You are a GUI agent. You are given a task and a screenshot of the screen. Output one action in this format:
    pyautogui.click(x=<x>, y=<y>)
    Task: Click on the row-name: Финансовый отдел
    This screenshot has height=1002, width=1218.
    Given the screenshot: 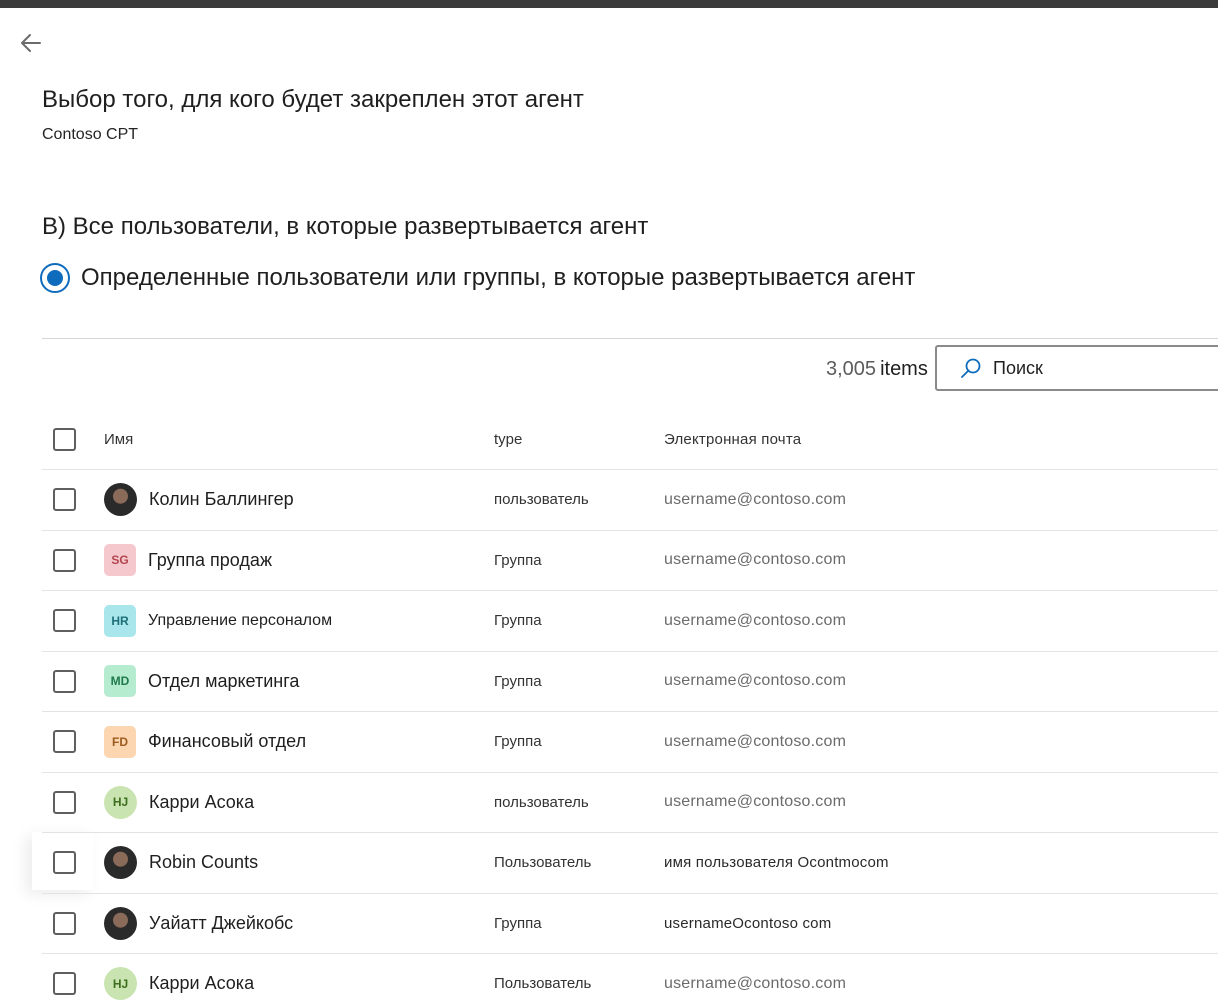 What is the action you would take?
    pyautogui.click(x=227, y=741)
    